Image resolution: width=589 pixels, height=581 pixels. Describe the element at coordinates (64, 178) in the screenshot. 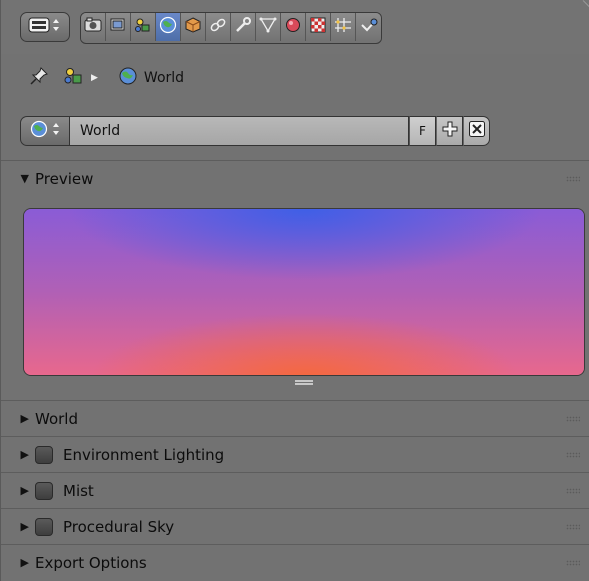

I see `panel-label: Preview` at that location.